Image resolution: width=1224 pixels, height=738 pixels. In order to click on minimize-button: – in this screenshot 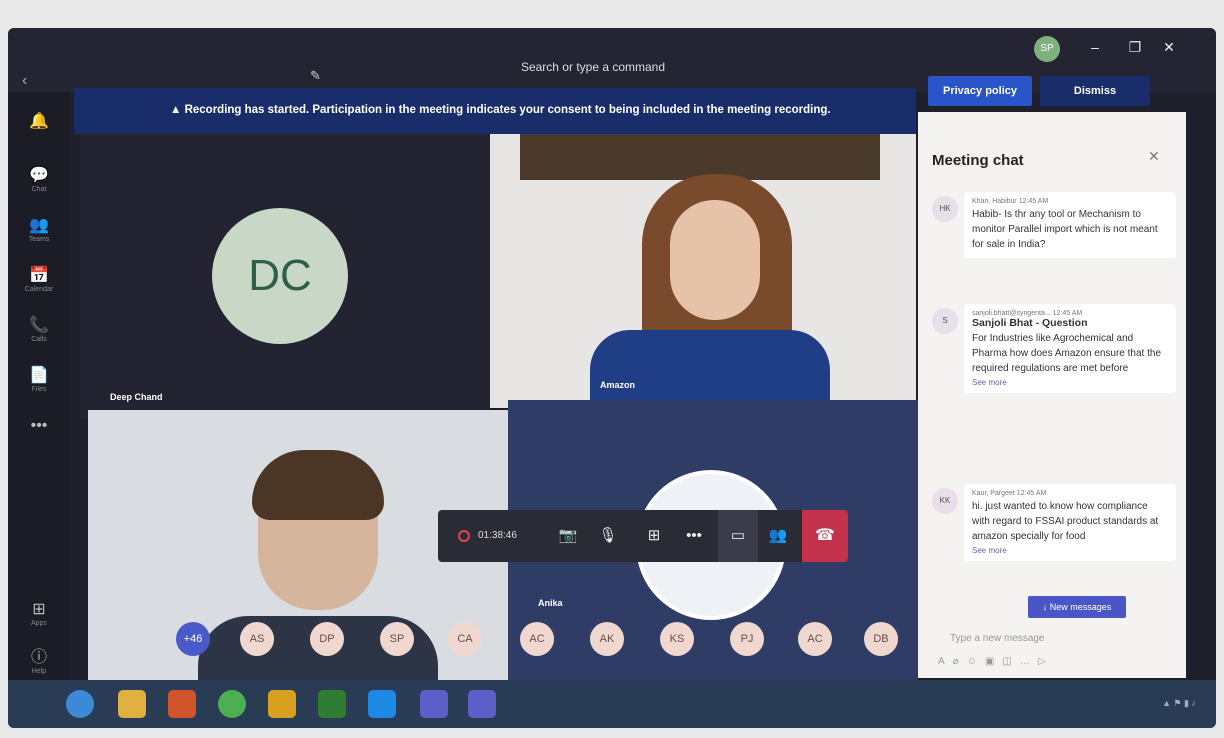, I will do `click(1095, 47)`.